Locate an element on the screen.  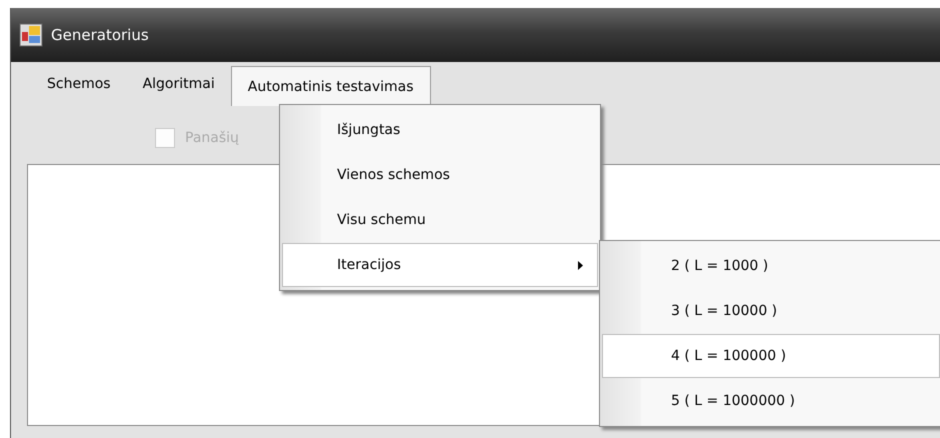
app-icon is located at coordinates (31, 35).